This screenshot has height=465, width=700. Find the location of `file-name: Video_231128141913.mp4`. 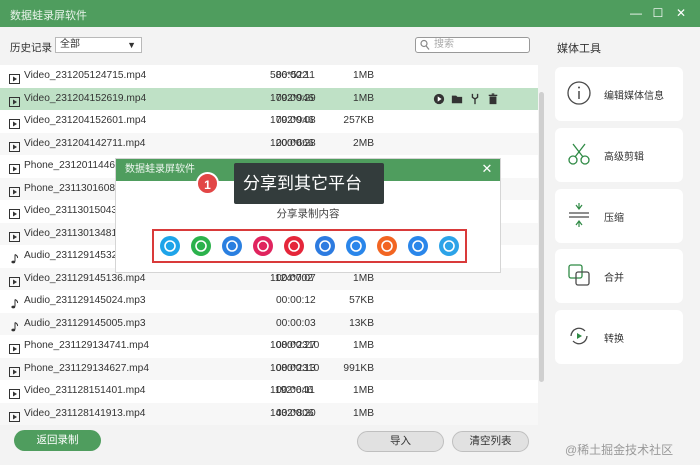

file-name: Video_231128141913.mp4 is located at coordinates (85, 413).